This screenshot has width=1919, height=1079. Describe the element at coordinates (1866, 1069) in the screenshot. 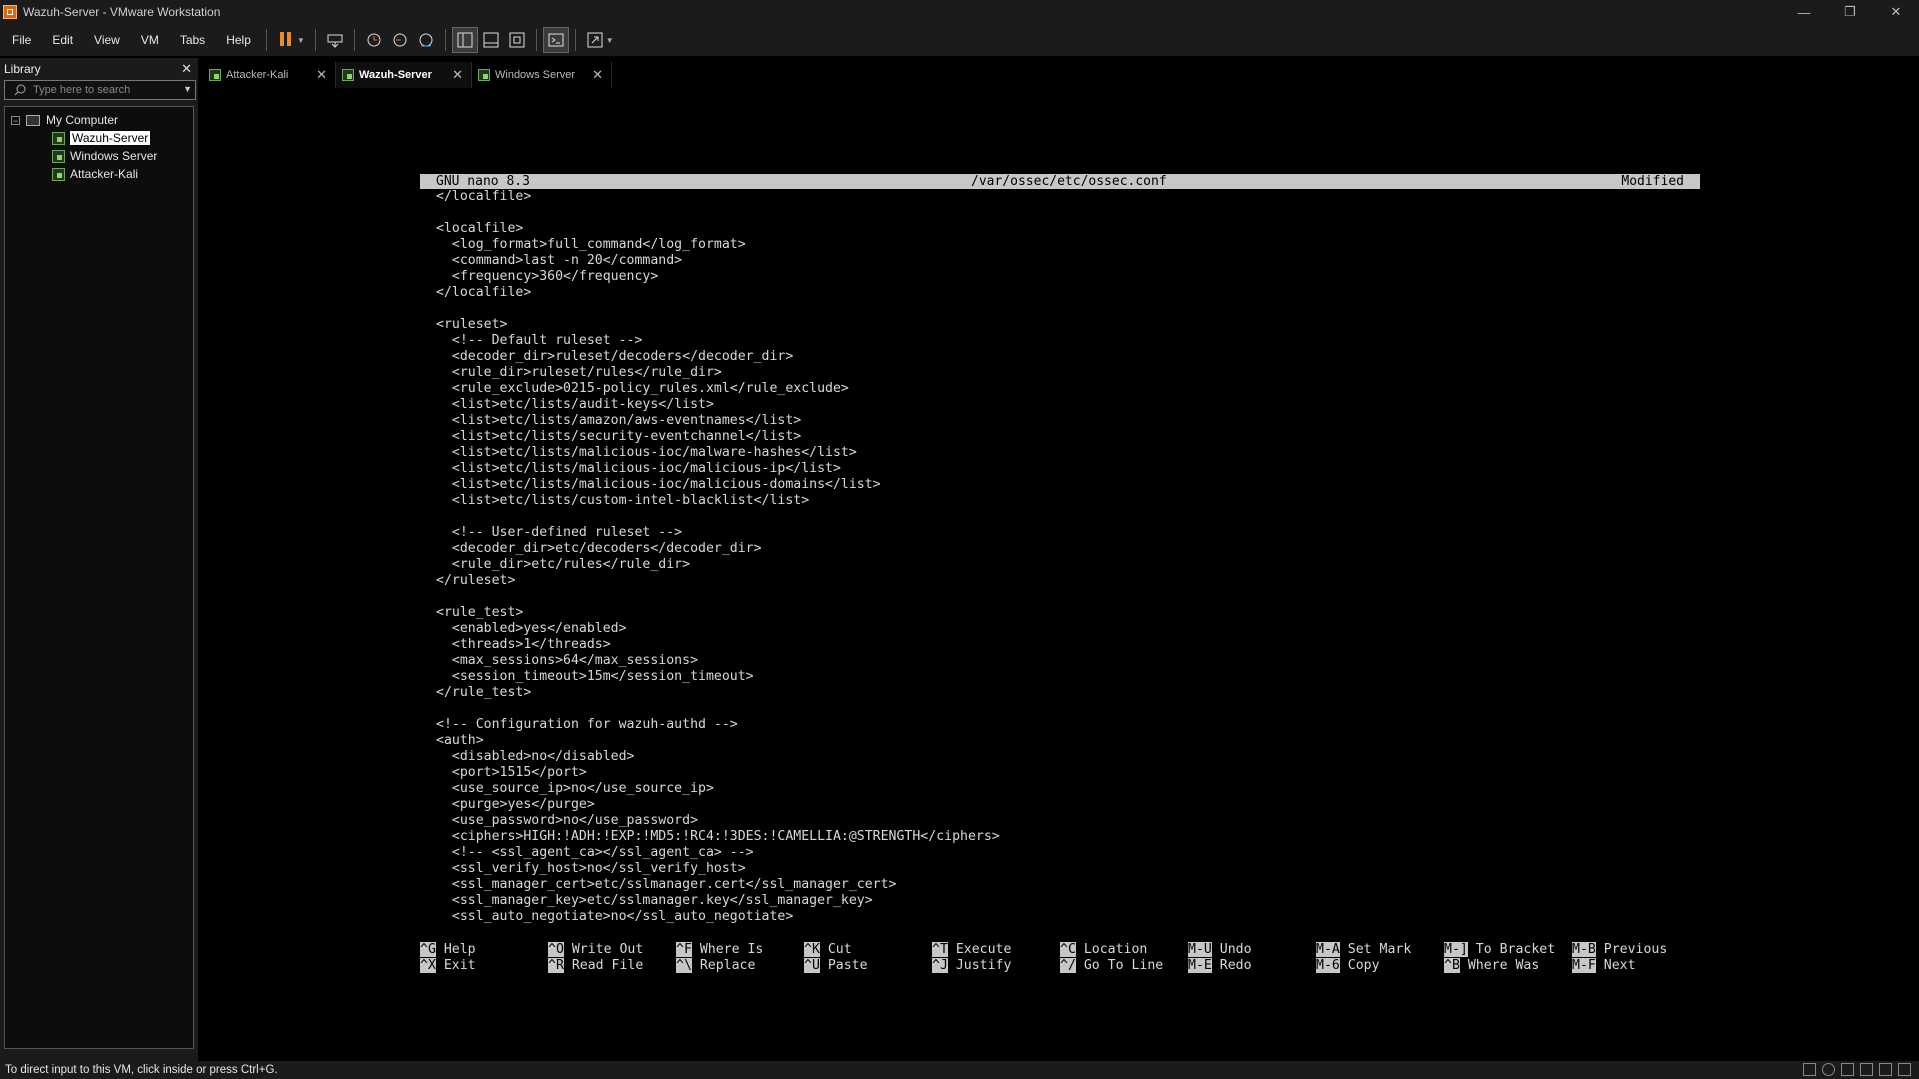

I see `network-adapter-icon` at that location.